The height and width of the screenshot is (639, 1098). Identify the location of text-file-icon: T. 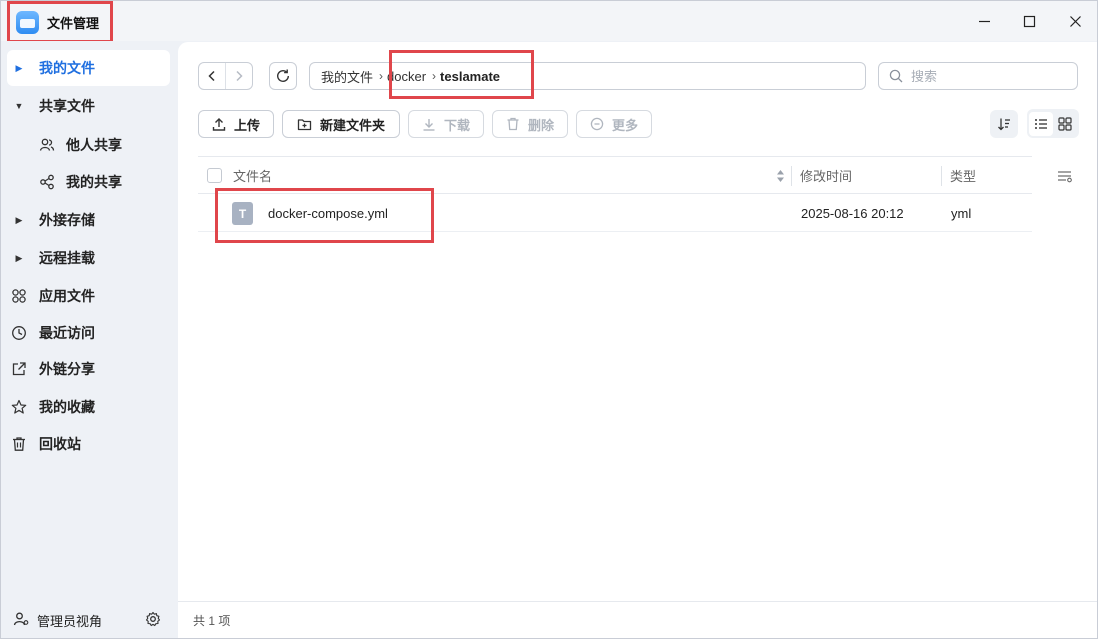
(242, 213).